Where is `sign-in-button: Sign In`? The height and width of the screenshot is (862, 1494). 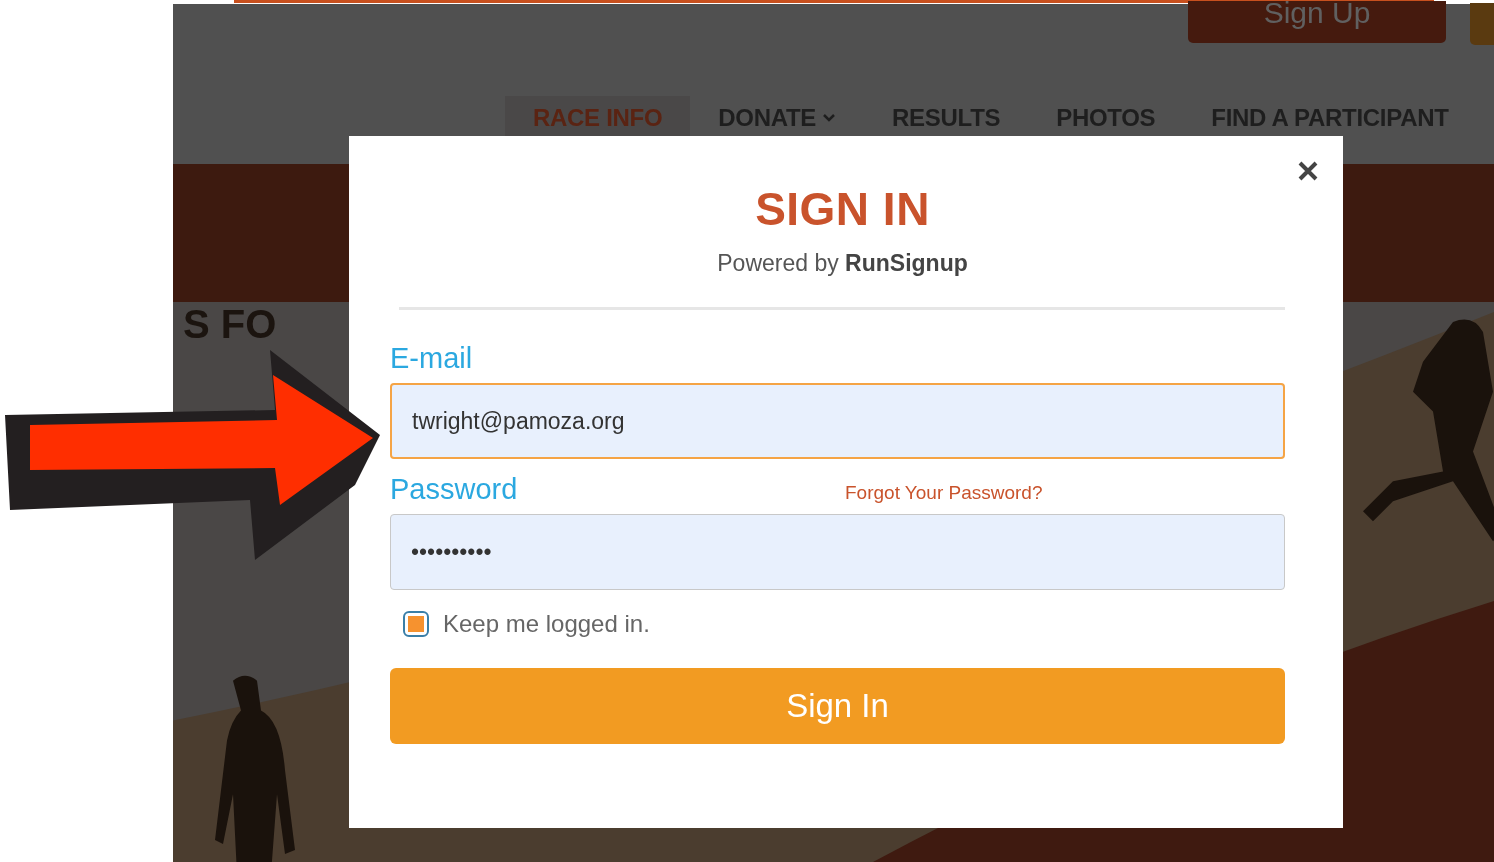 sign-in-button: Sign In is located at coordinates (837, 706).